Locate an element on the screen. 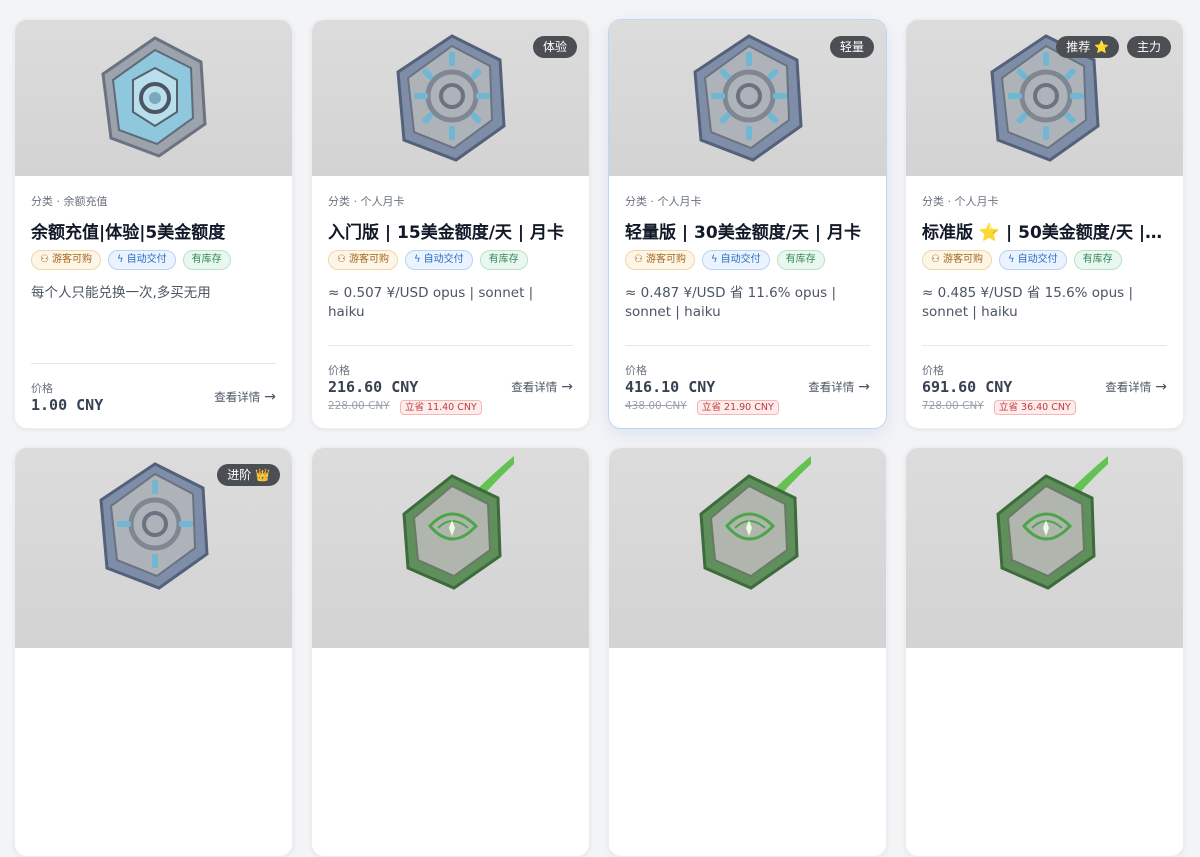 The width and height of the screenshot is (1200, 857). savings-badge: 立省 21.90 CNY is located at coordinates (738, 407).